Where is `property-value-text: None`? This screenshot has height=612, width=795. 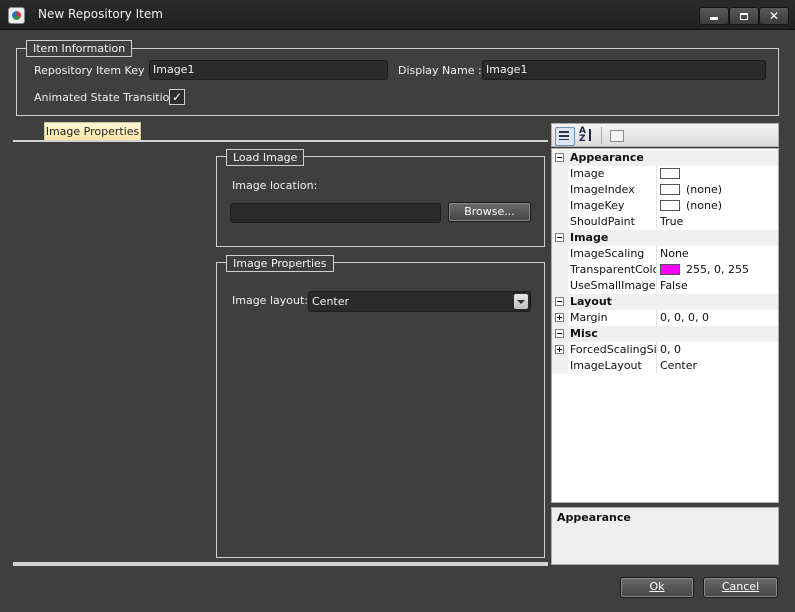 property-value-text: None is located at coordinates (674, 253).